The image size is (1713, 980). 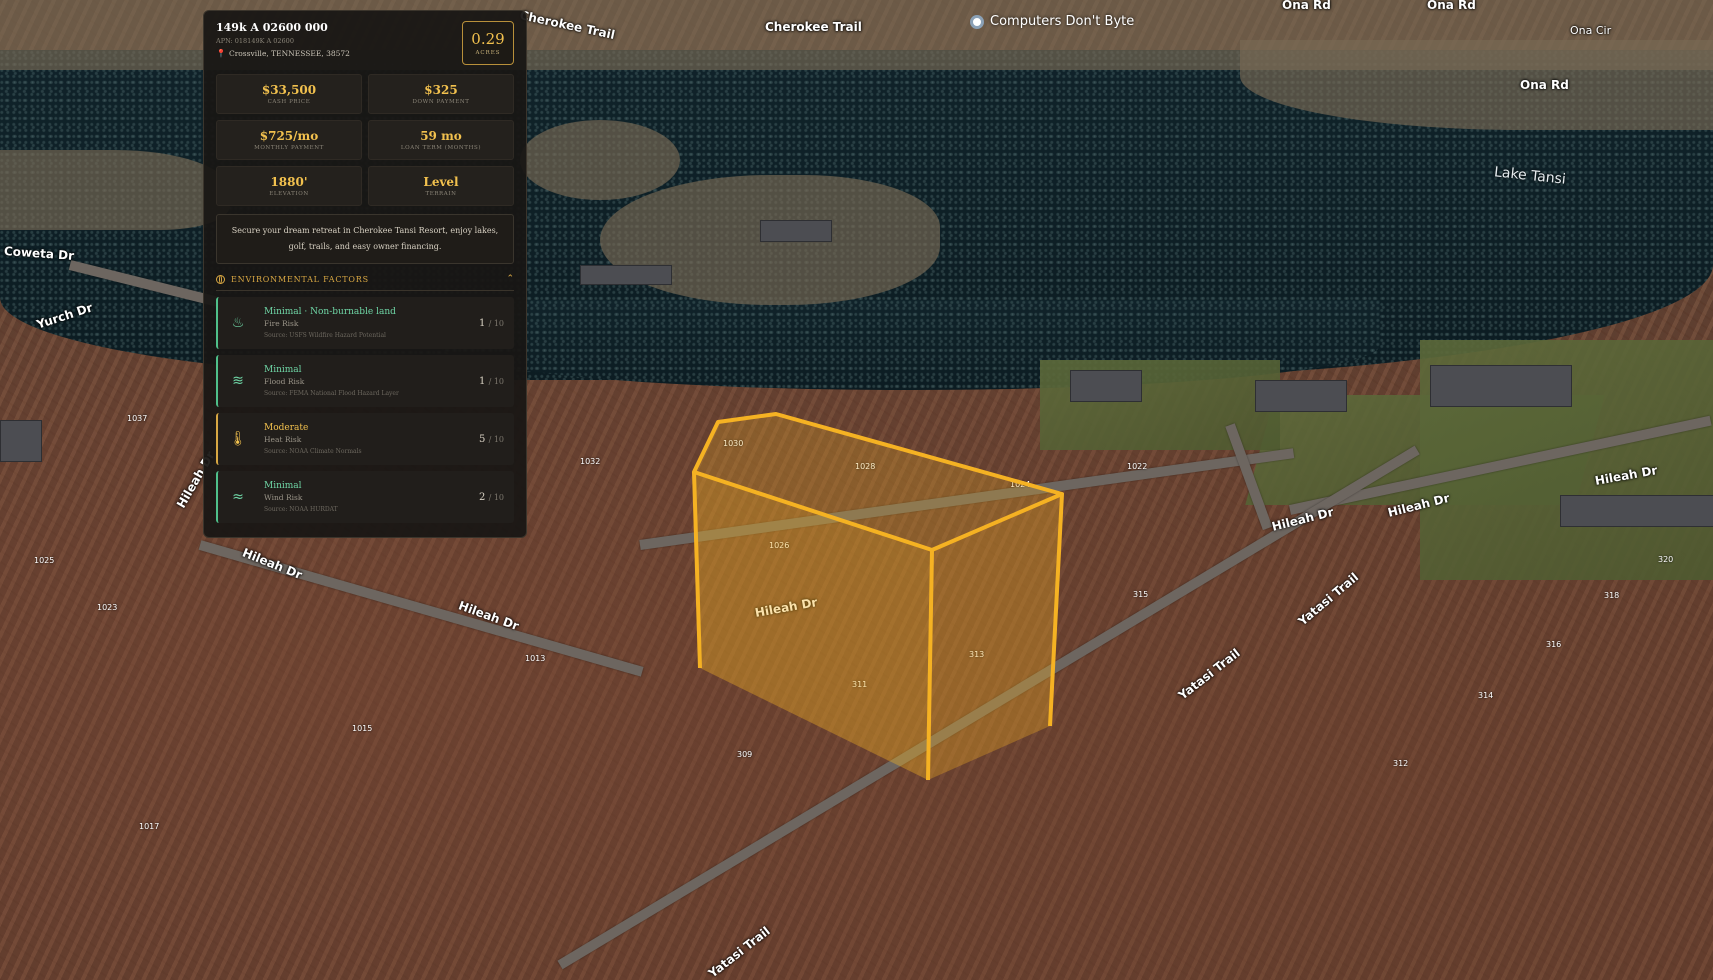 What do you see at coordinates (289, 90) in the screenshot?
I see `stat-value: $33,500` at bounding box center [289, 90].